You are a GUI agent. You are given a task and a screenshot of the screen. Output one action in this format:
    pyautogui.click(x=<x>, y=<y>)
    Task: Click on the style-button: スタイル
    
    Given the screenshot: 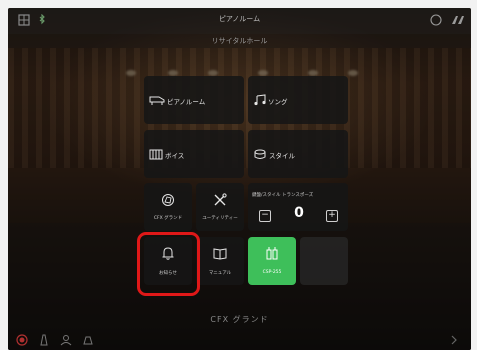 What is the action you would take?
    pyautogui.click(x=298, y=154)
    